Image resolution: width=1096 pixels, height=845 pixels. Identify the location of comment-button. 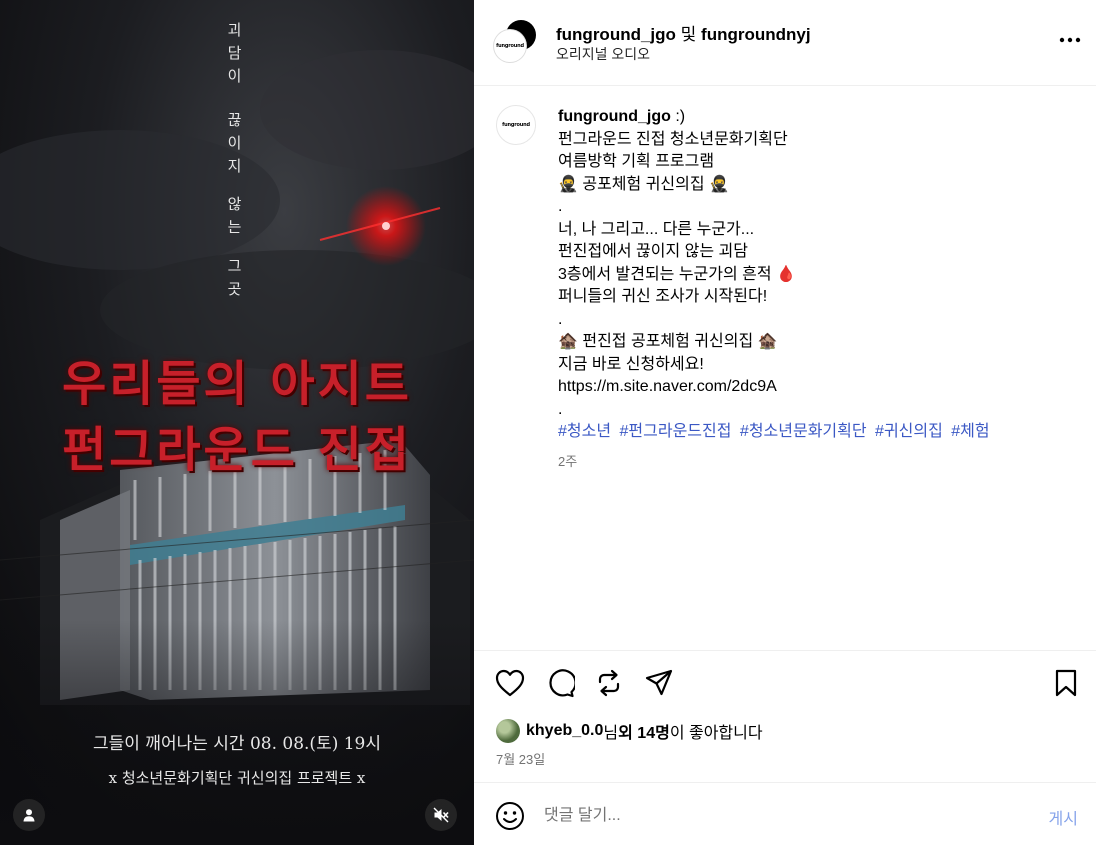
(560, 683).